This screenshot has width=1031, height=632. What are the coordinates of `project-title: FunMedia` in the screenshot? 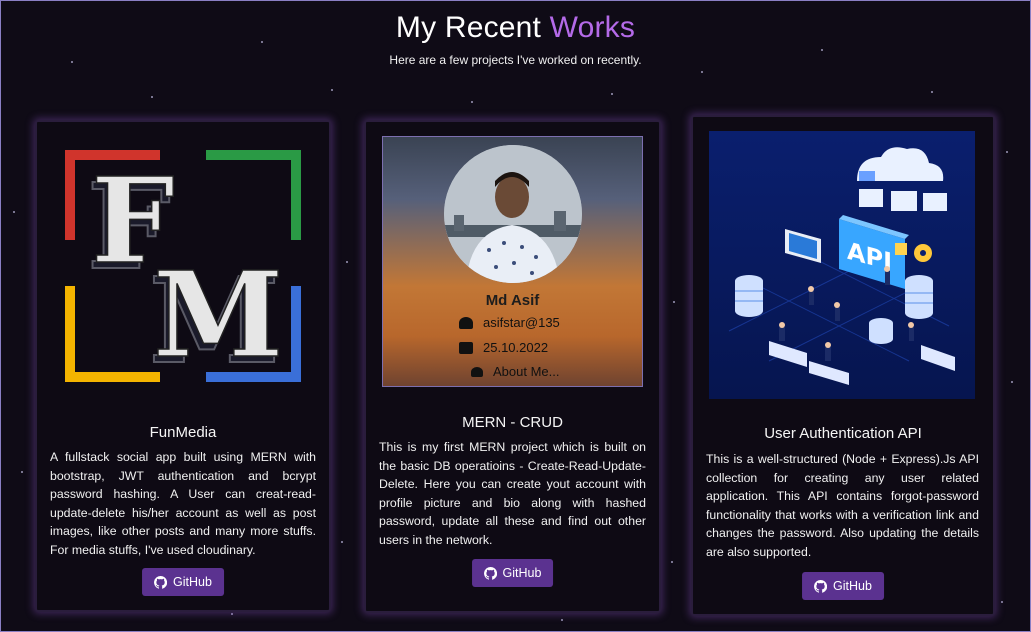 It's located at (183, 432).